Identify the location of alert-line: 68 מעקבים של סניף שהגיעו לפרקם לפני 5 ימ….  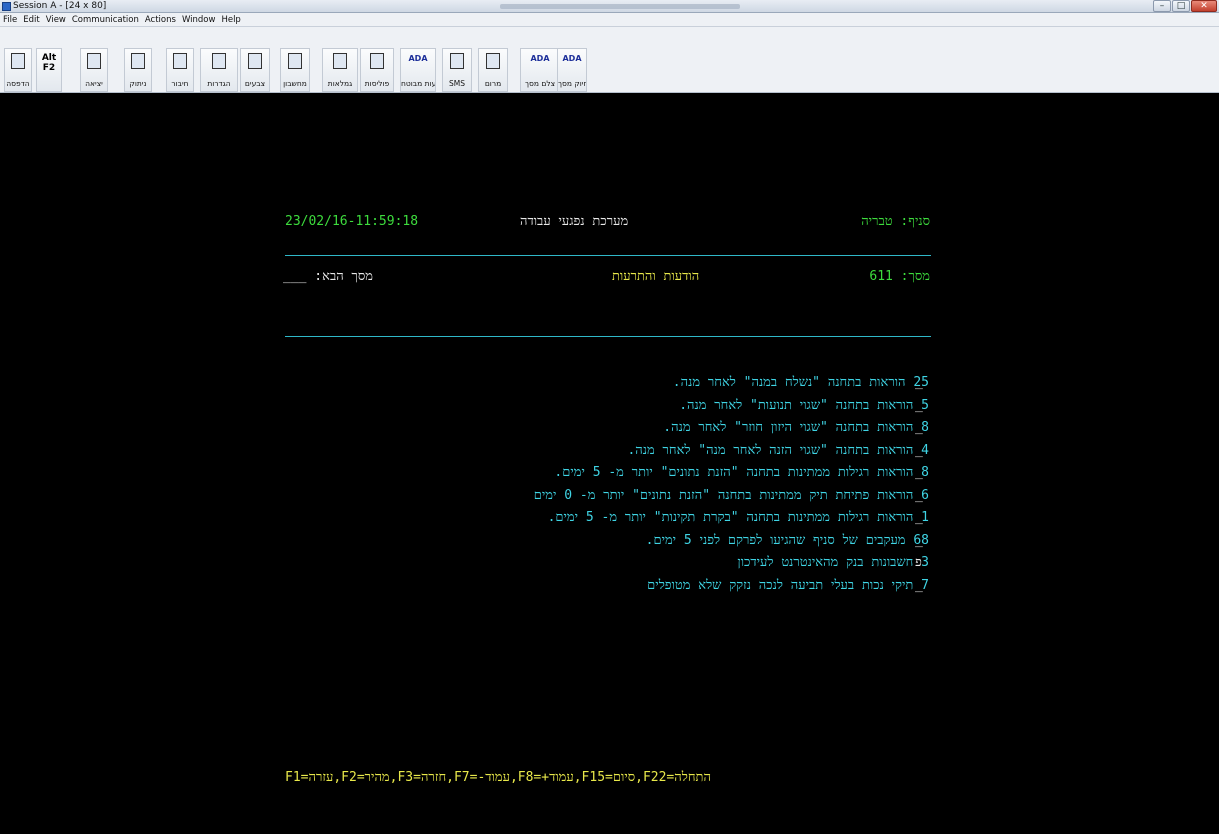
(787, 540).